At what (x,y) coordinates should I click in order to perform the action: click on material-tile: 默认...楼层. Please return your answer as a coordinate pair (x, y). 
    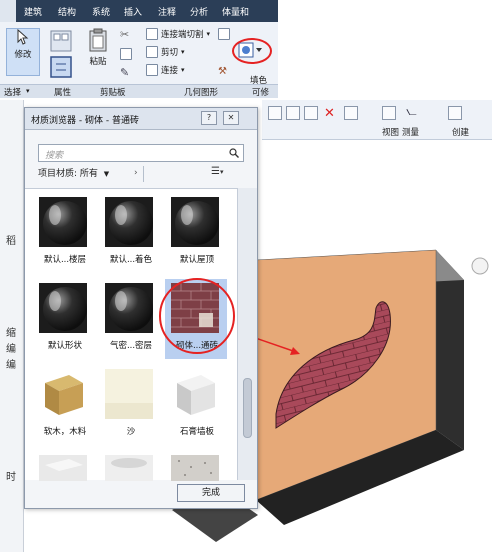
    Looking at the image, I should click on (64, 233).